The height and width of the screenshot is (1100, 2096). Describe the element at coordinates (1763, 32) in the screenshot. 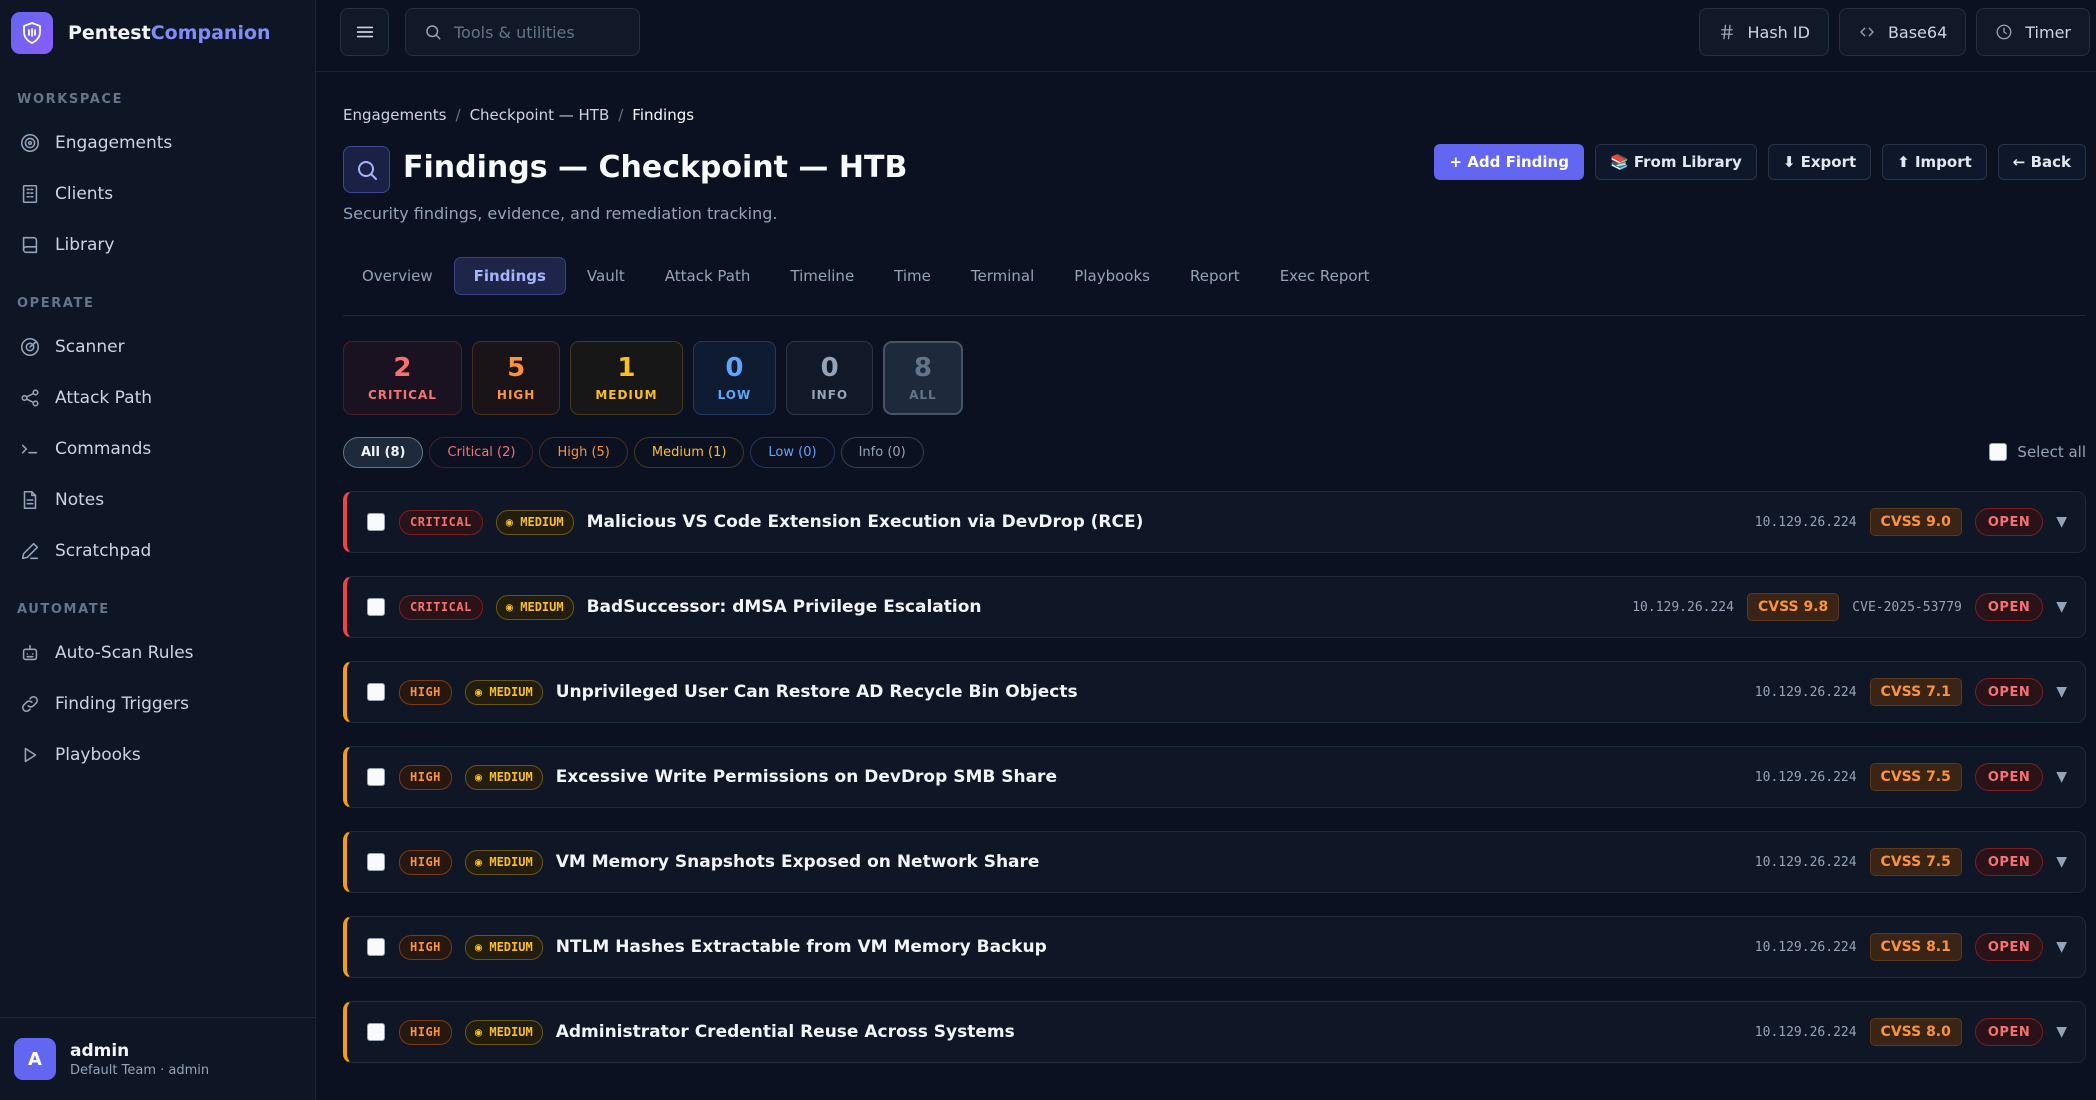

I see `hash-id-button: Hash ID` at that location.